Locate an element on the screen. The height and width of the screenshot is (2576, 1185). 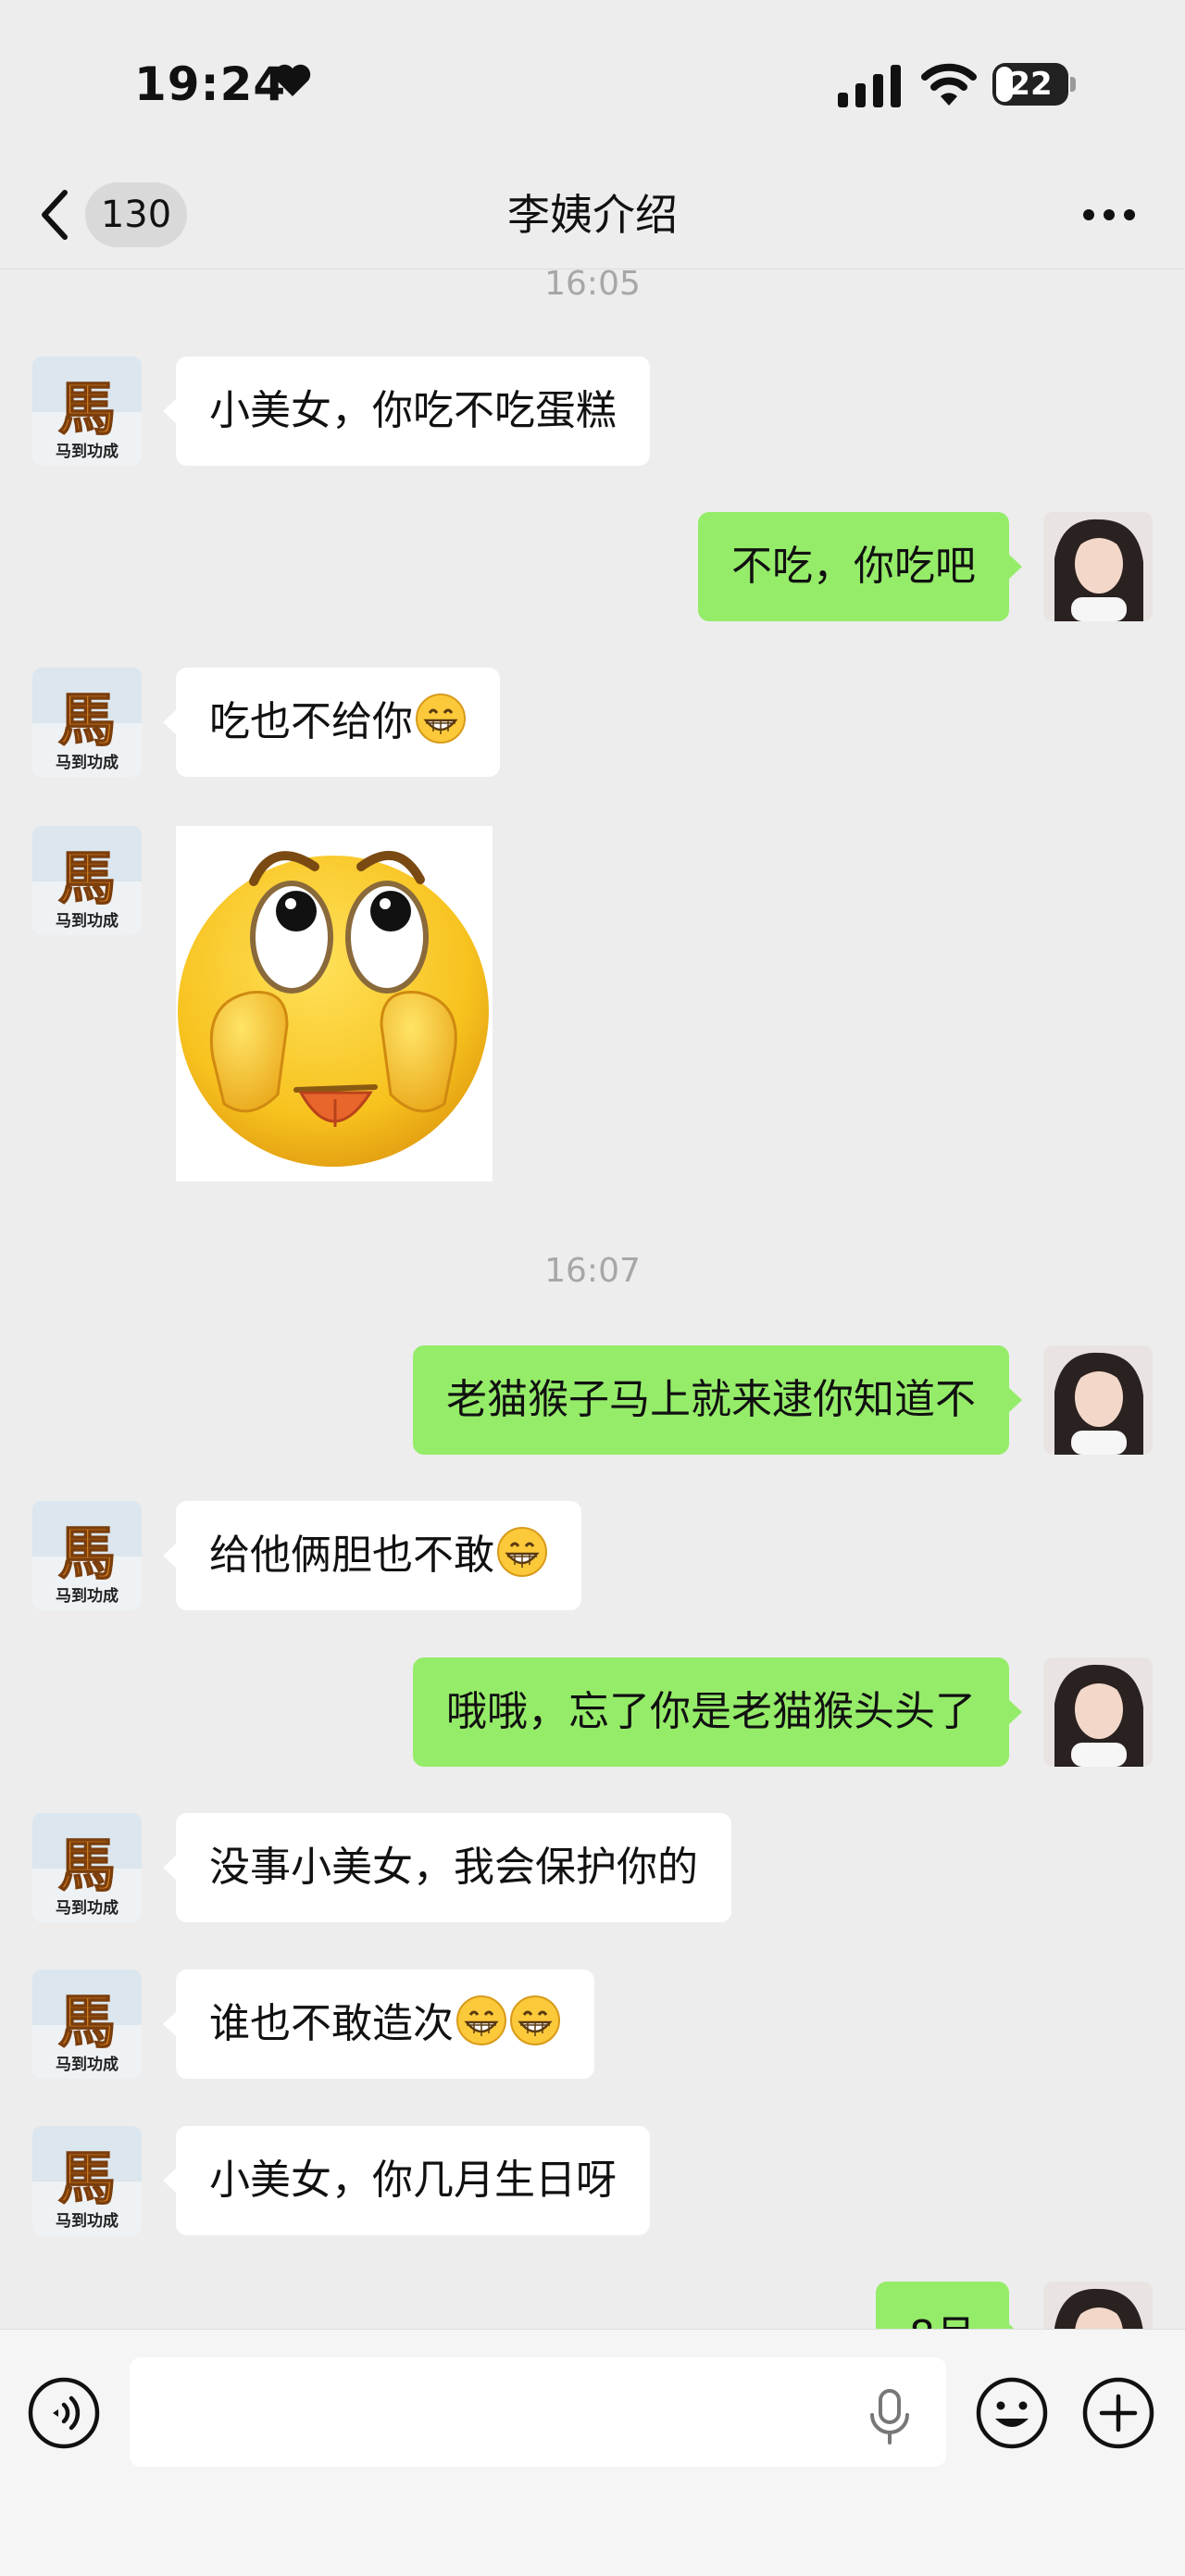
input-bar is located at coordinates (592, 2452).